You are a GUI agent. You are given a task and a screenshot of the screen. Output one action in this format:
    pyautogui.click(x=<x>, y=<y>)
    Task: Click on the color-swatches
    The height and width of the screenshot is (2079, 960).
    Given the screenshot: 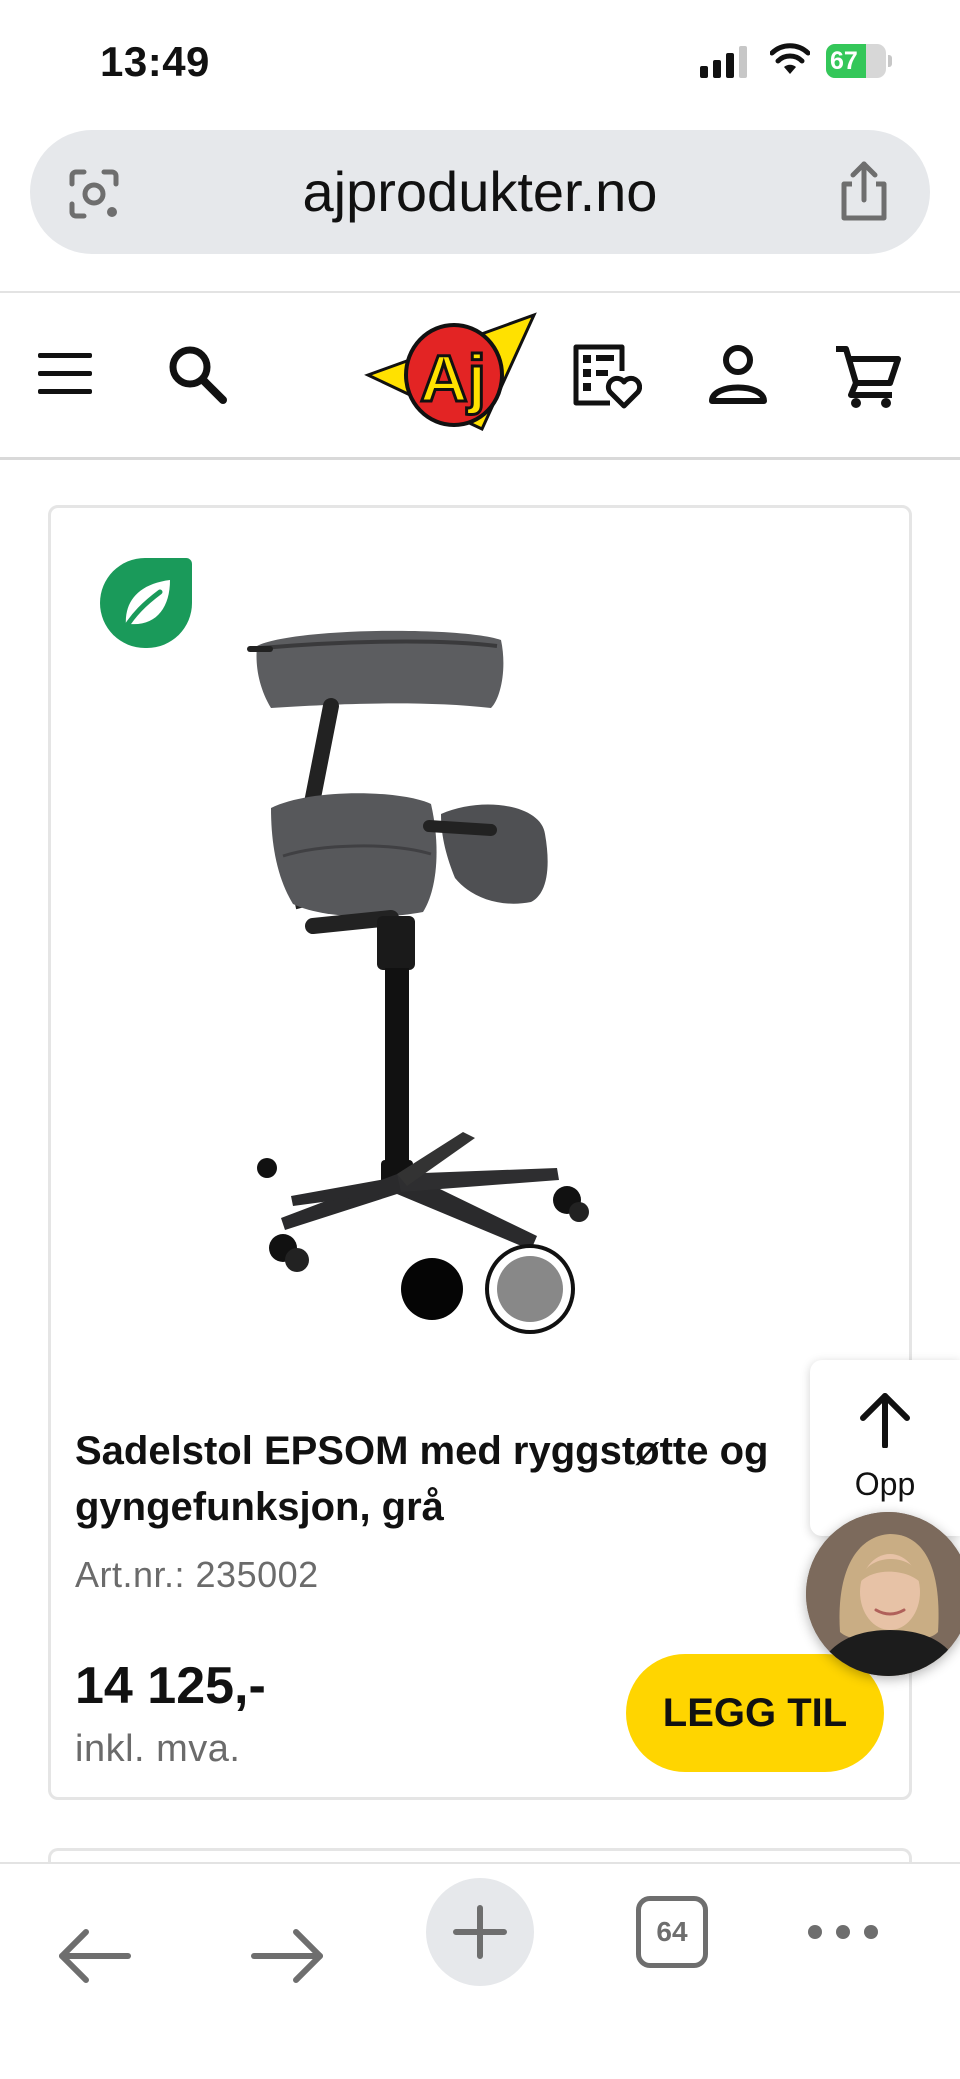 What is the action you would take?
    pyautogui.click(x=491, y=1289)
    